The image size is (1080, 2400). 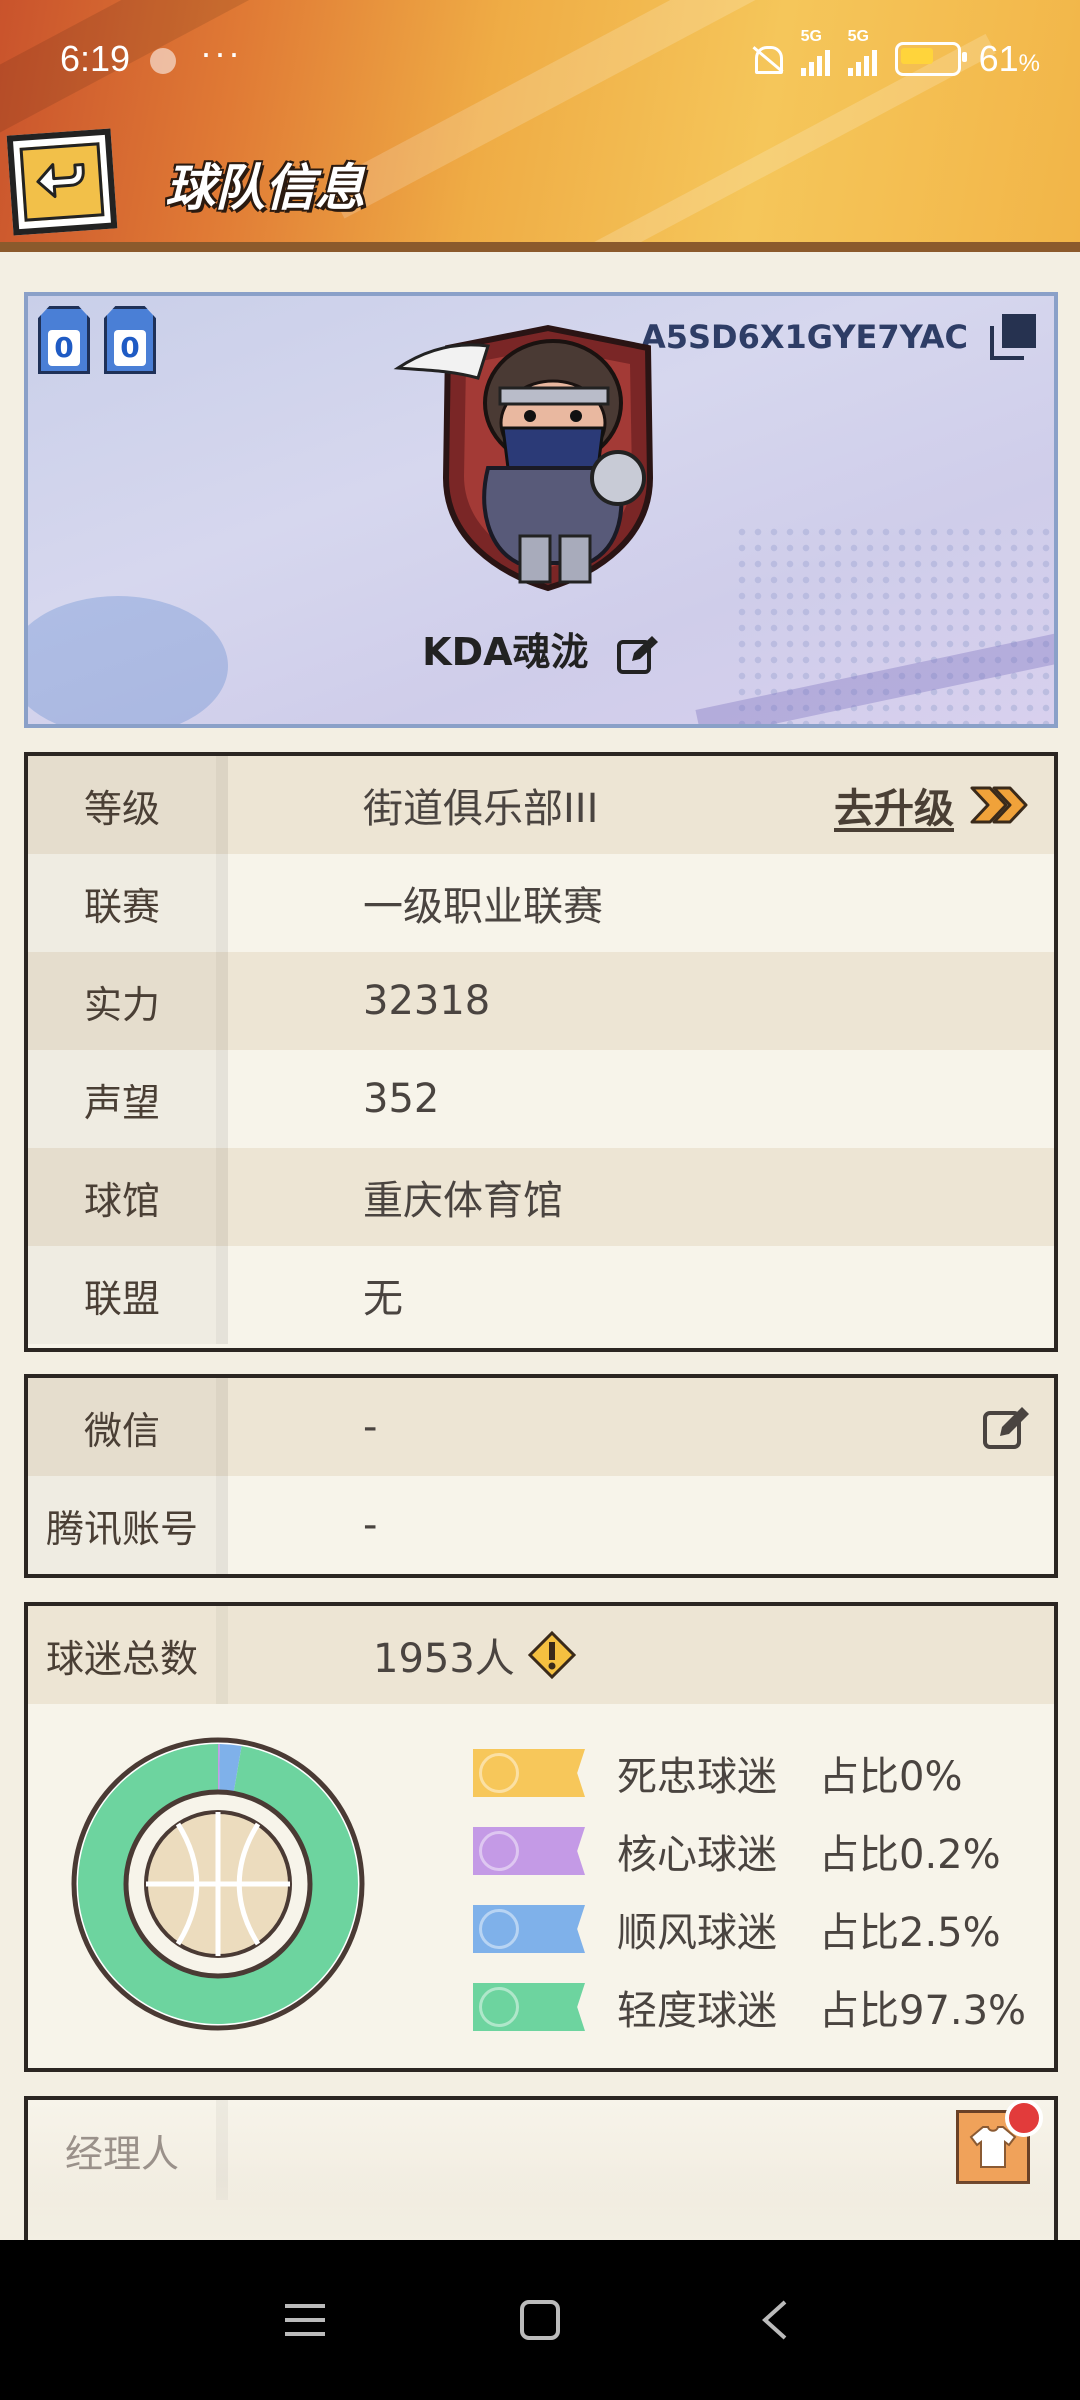 I want to click on team-name: KDA魂泷, so click(x=505, y=652).